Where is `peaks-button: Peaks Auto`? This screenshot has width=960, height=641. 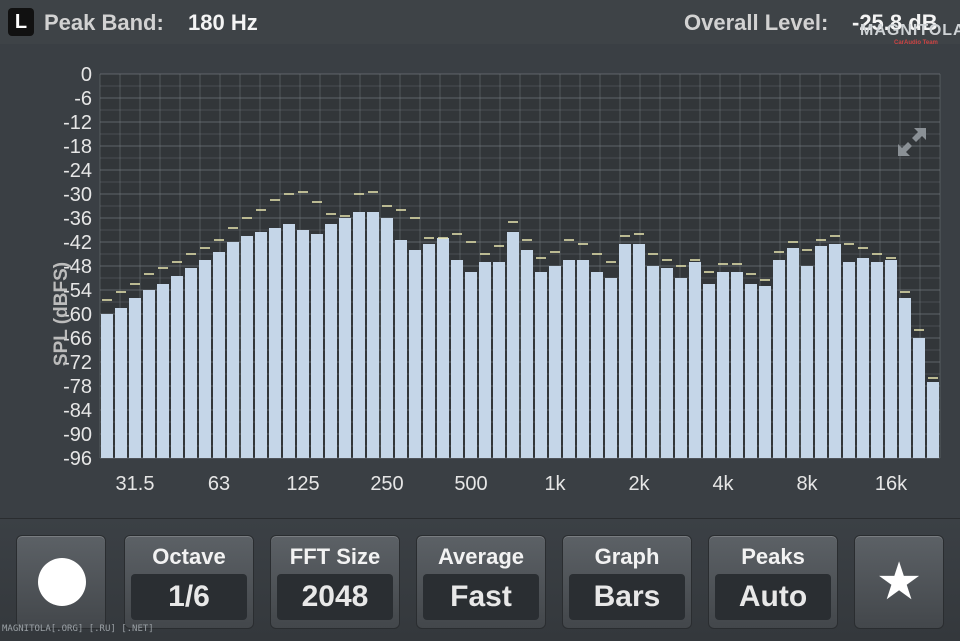 peaks-button: Peaks Auto is located at coordinates (773, 582).